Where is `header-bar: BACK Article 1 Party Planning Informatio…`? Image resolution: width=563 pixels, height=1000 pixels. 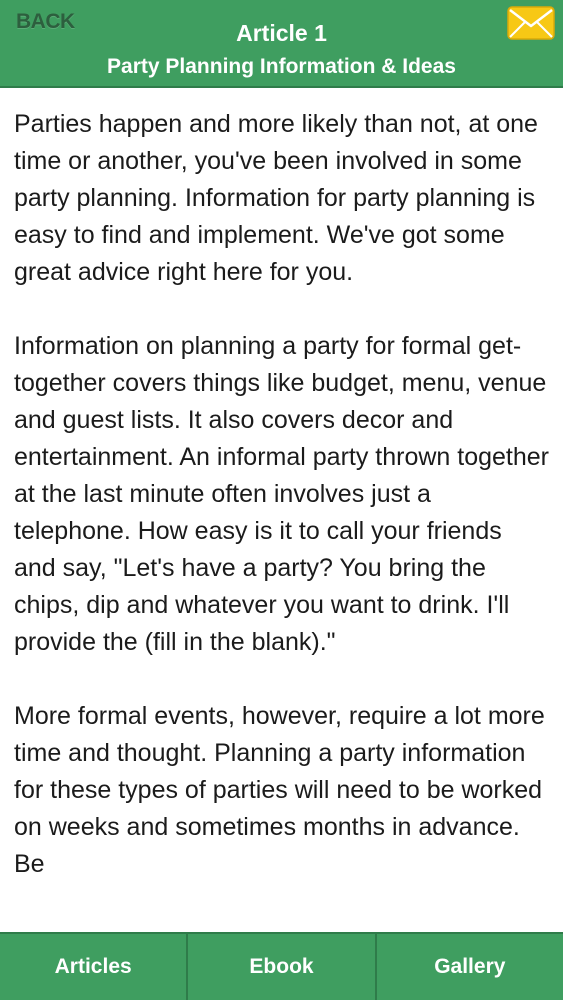 header-bar: BACK Article 1 Party Planning Informatio… is located at coordinates (281, 44).